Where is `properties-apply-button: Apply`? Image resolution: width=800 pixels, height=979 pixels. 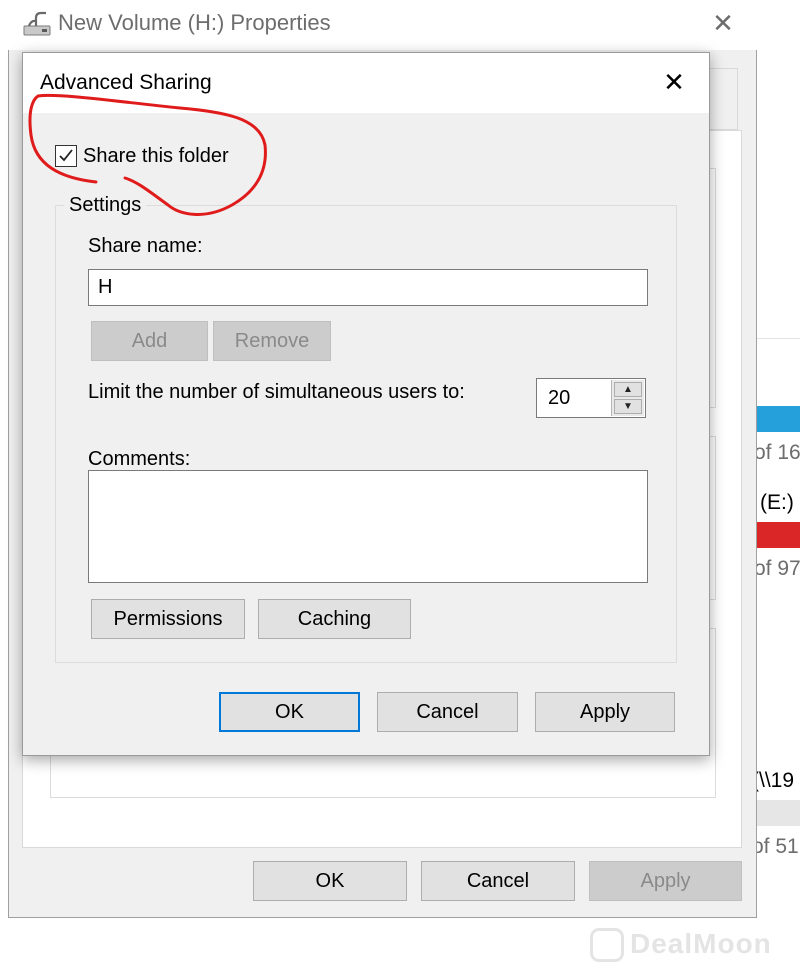
properties-apply-button: Apply is located at coordinates (665, 881).